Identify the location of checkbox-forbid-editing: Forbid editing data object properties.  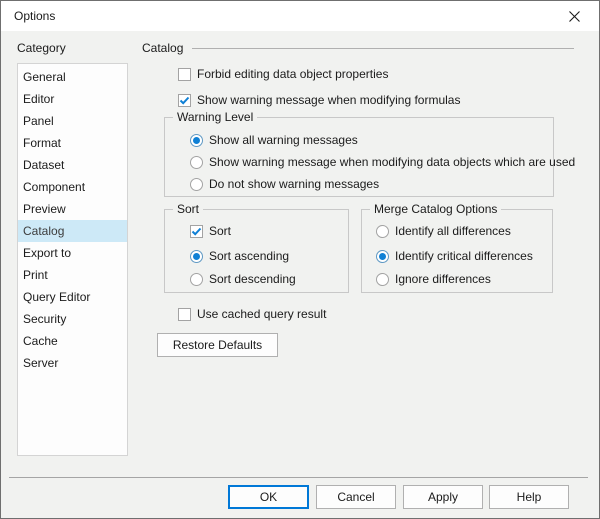
(283, 74).